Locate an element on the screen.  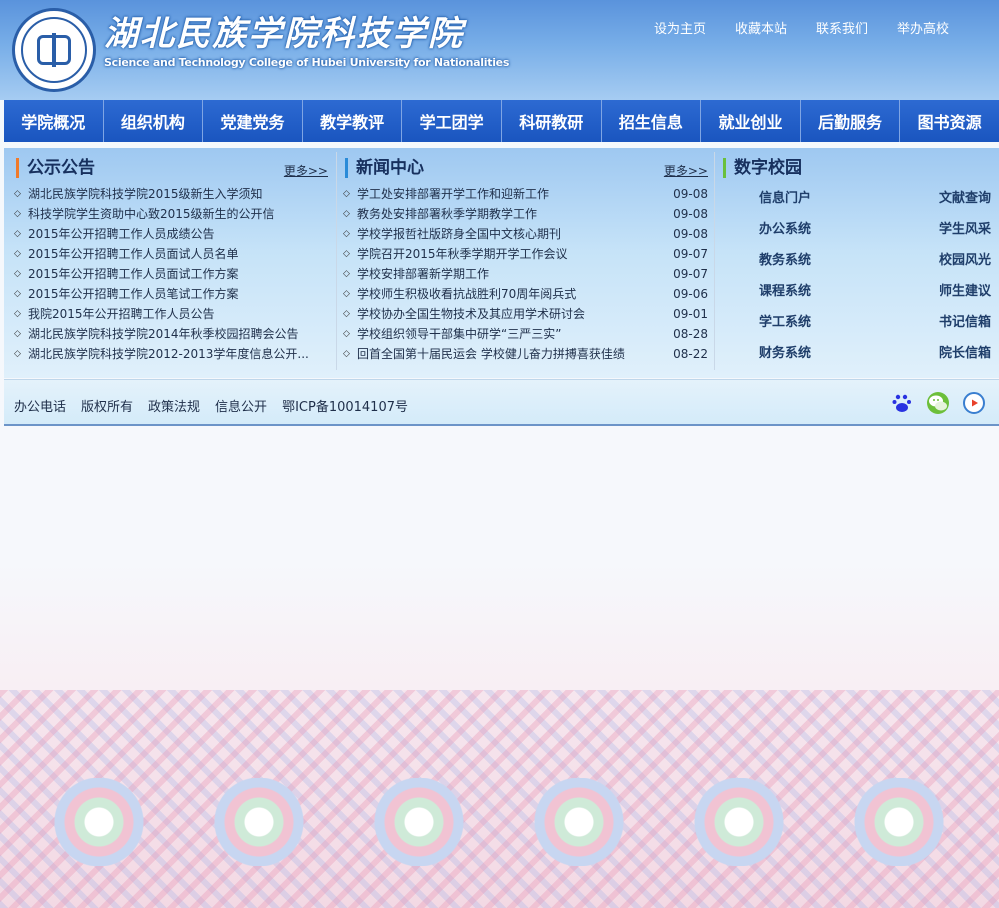
link-finance-system: 财务系统 is located at coordinates (819, 353).